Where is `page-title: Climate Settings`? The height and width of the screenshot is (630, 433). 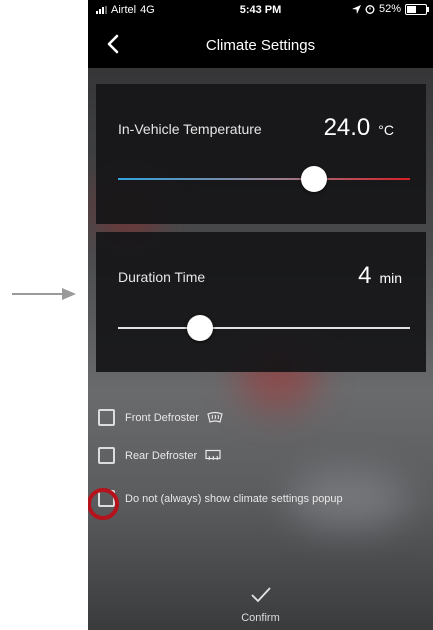 page-title: Climate Settings is located at coordinates (260, 45).